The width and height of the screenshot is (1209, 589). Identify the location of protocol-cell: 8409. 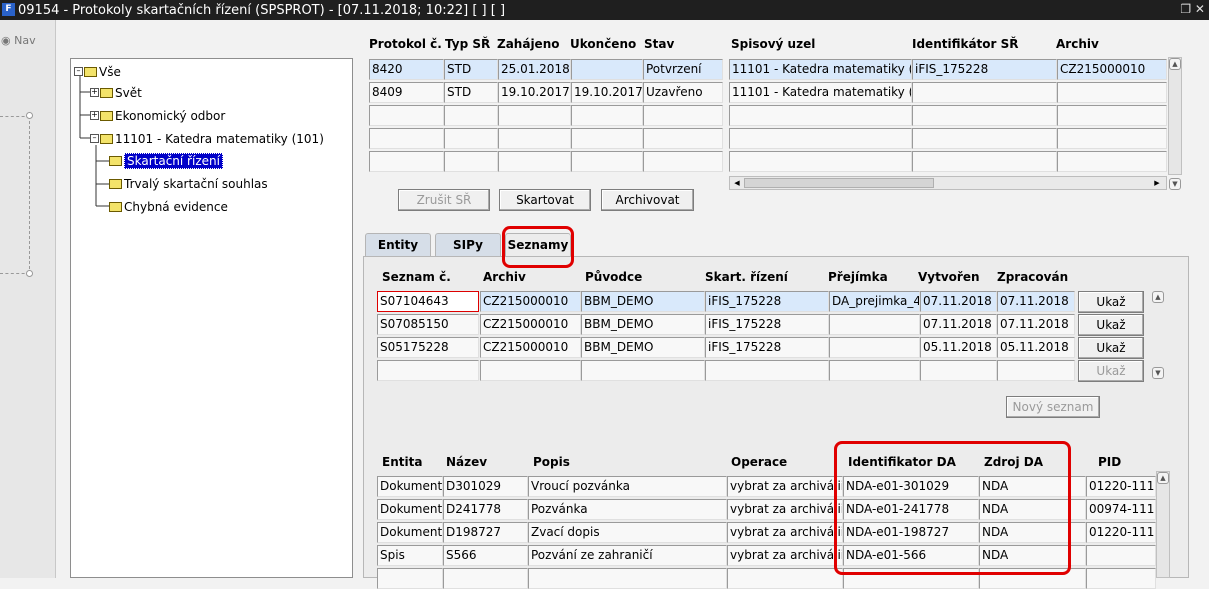
(406, 92).